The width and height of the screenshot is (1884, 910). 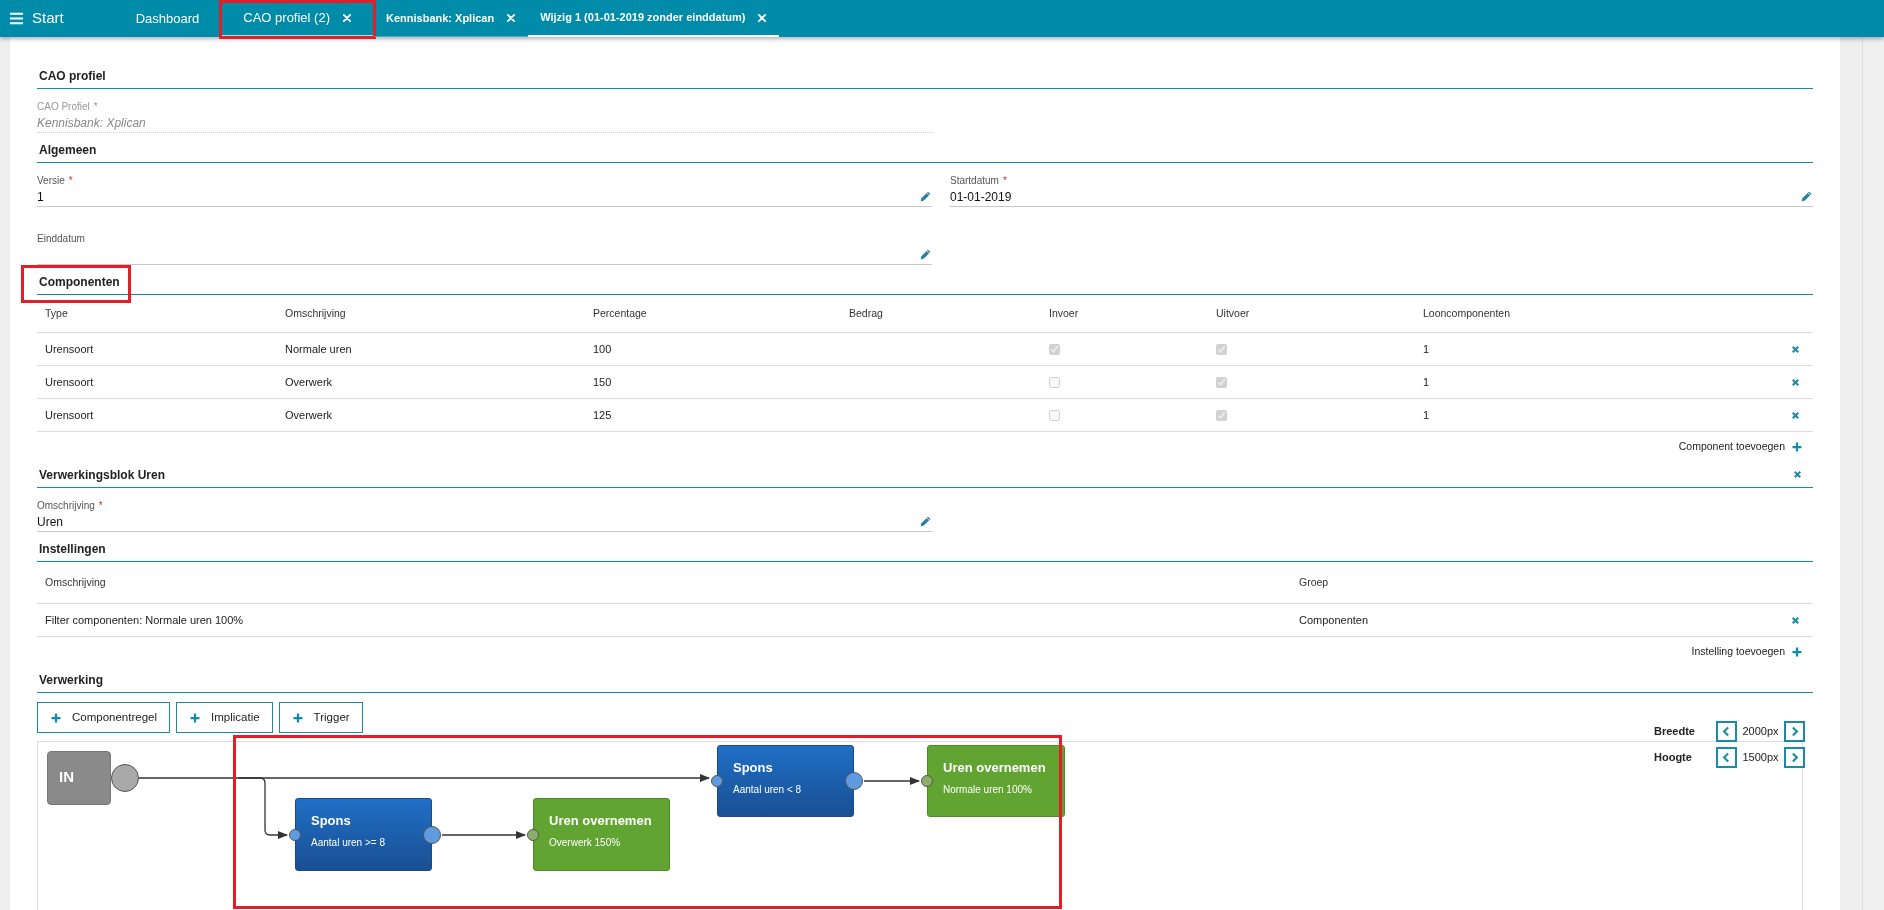 I want to click on size-label: Hoogte, so click(x=1673, y=758).